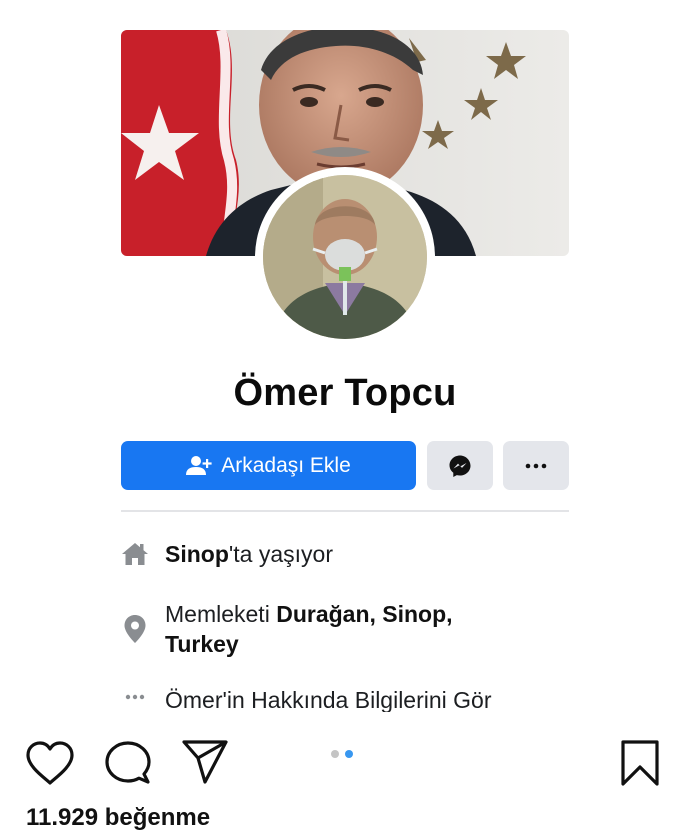  I want to click on hometown-prefix: Memleketi, so click(221, 614).